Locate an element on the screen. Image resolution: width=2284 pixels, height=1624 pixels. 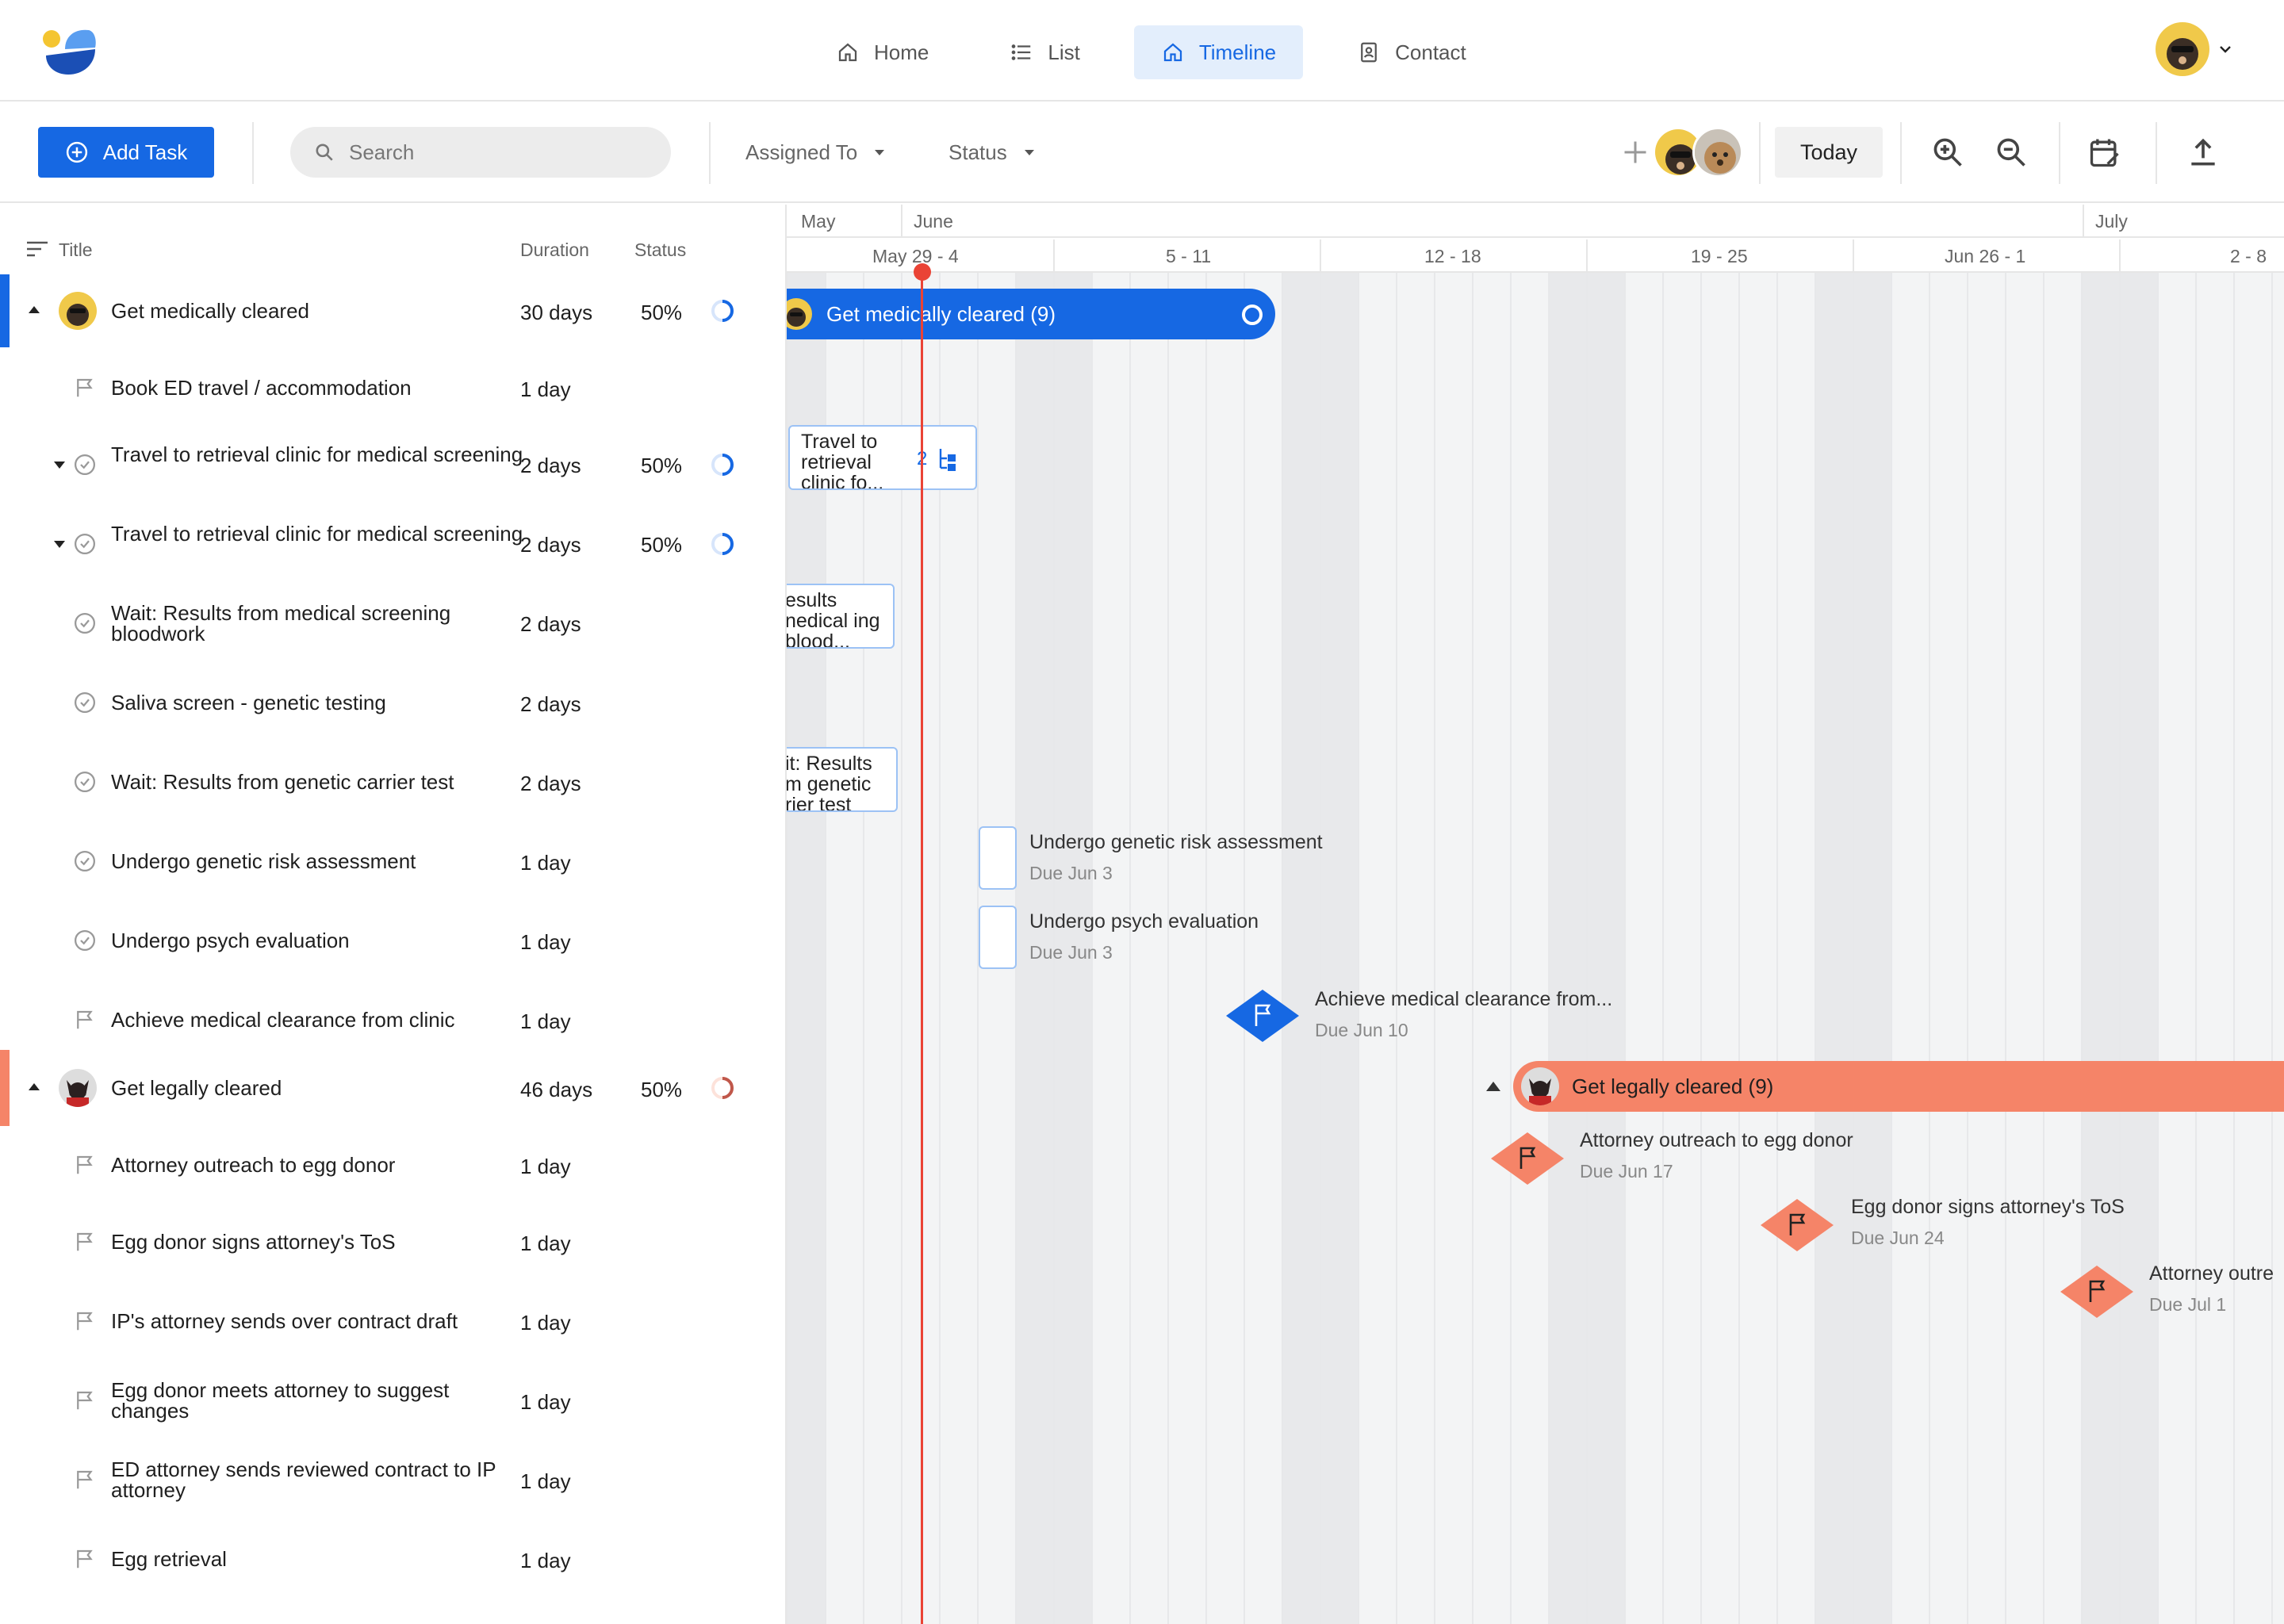
task-row: Undergo psych evaluation 1 day is located at coordinates (392, 940).